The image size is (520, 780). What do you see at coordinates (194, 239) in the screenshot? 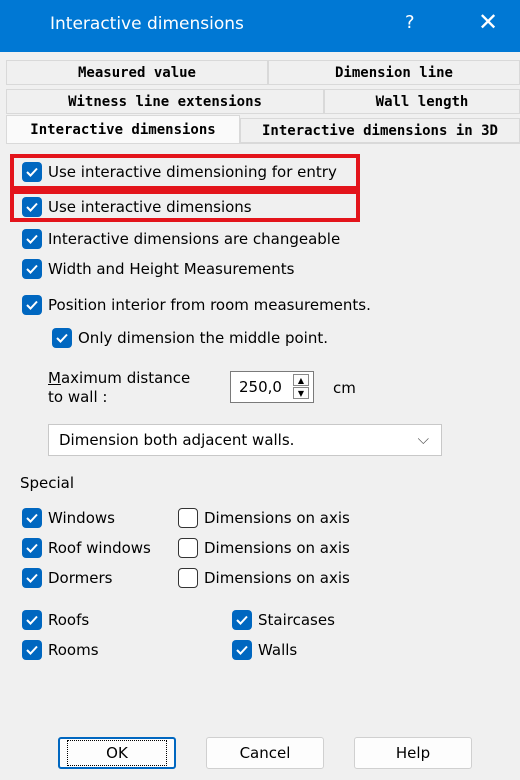
I see `checkbox-label: Interactive dimensions are changeable` at bounding box center [194, 239].